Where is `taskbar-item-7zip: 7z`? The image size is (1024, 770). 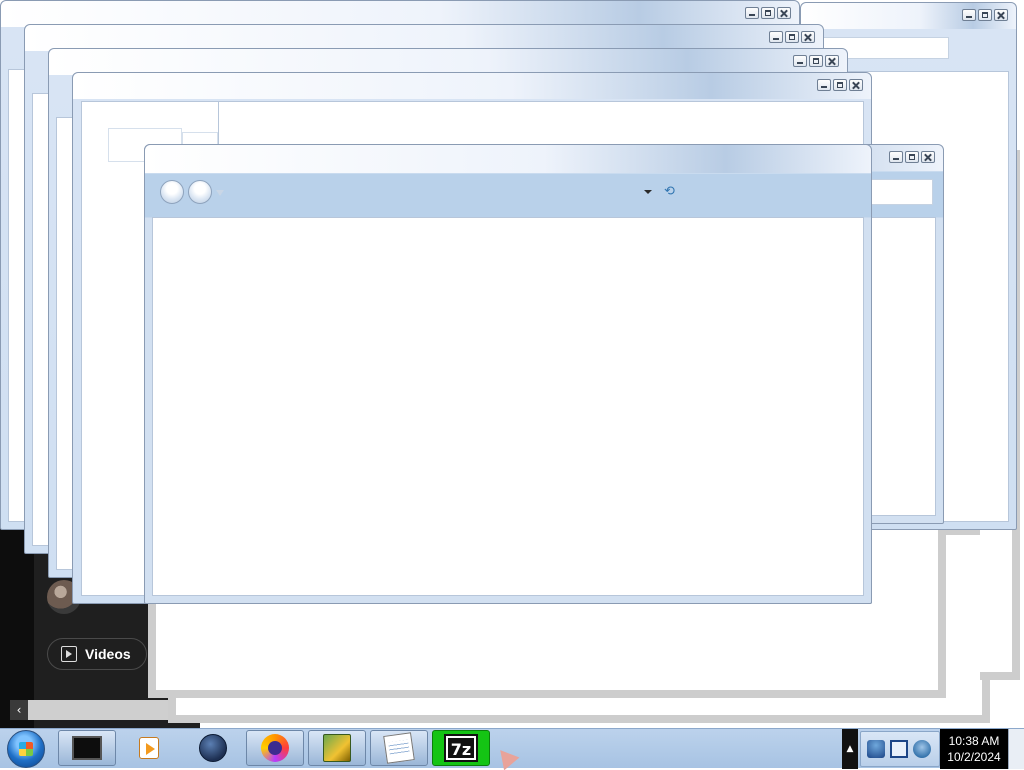
taskbar-item-7zip: 7z is located at coordinates (461, 748).